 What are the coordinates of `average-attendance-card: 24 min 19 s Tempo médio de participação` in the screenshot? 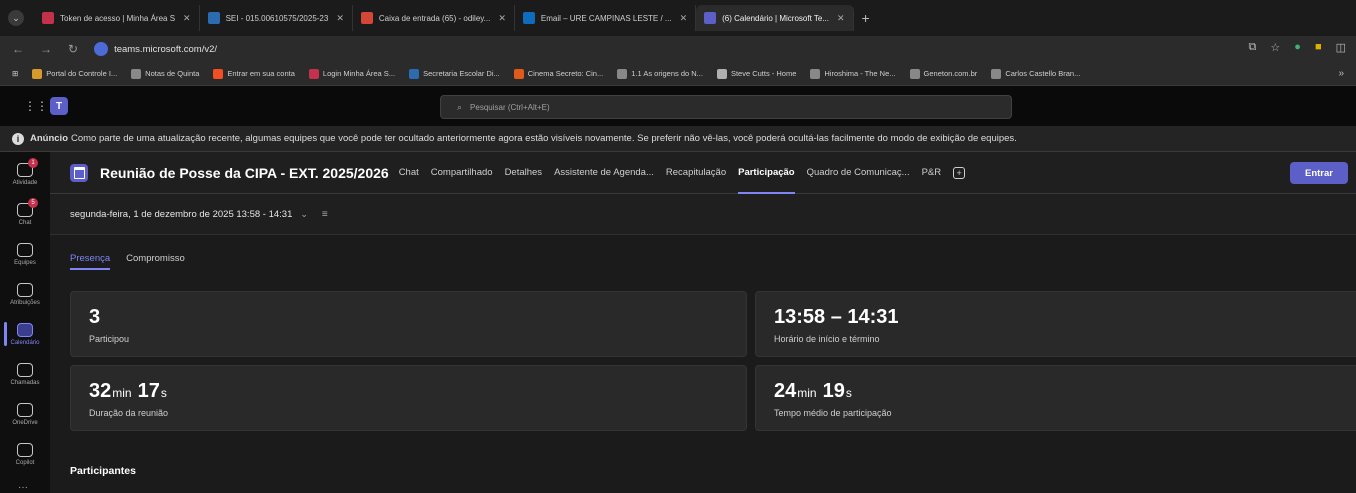 It's located at (1055, 398).